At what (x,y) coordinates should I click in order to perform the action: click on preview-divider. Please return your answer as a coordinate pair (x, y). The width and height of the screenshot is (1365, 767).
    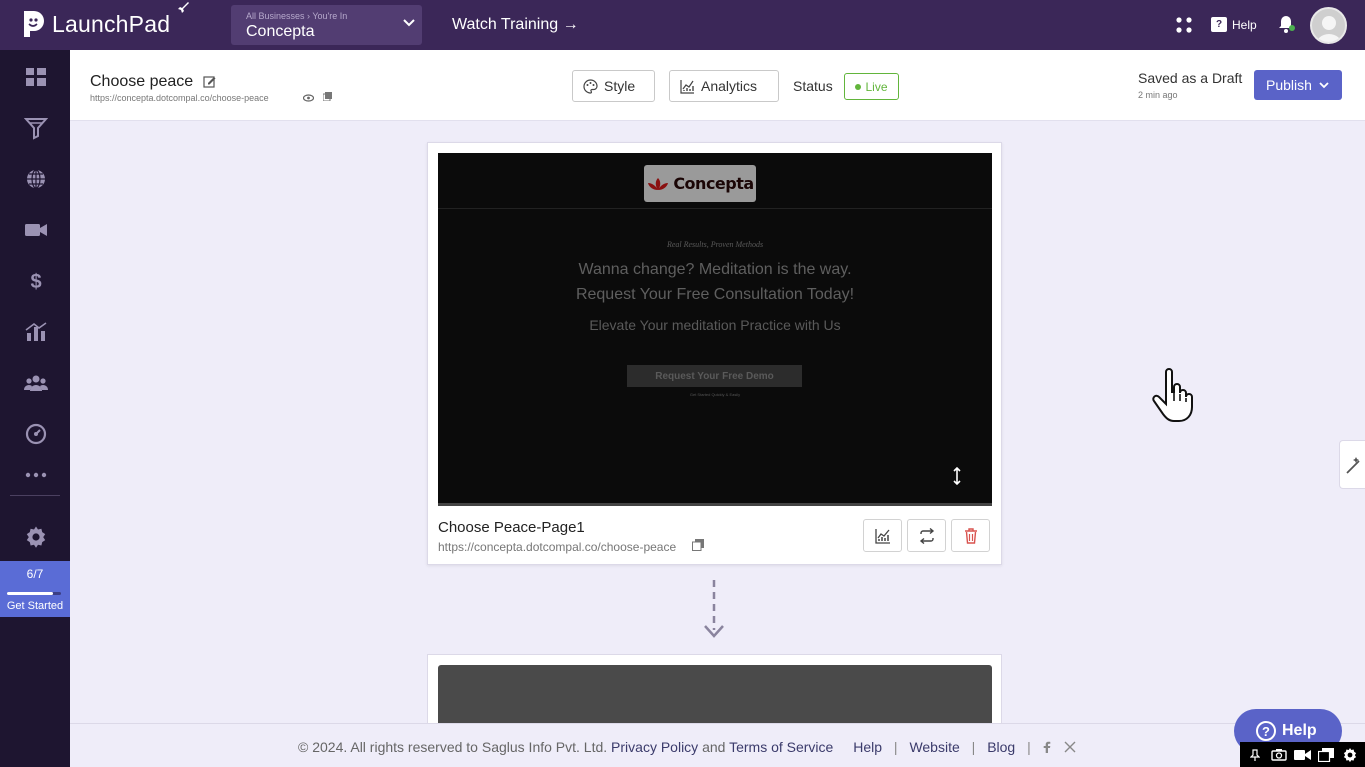
    Looking at the image, I should click on (715, 208).